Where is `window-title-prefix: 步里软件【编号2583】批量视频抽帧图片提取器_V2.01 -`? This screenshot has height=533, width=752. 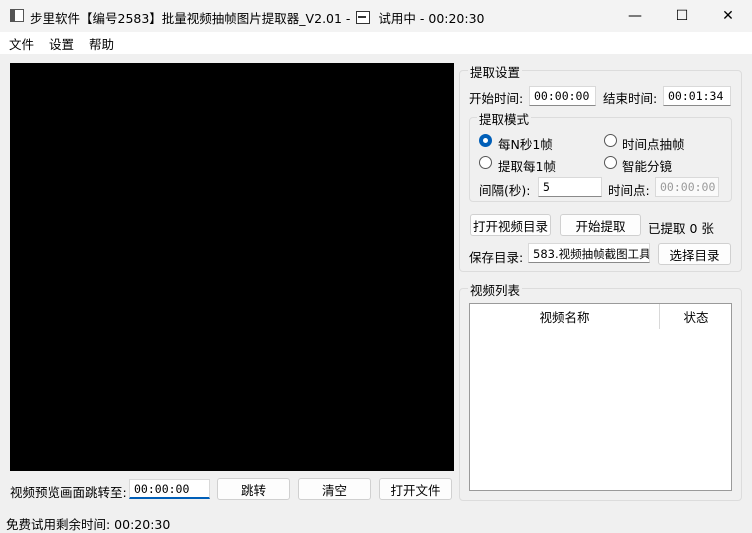 window-title-prefix: 步里软件【编号2583】批量视频抽帧图片提取器_V2.01 - is located at coordinates (190, 18).